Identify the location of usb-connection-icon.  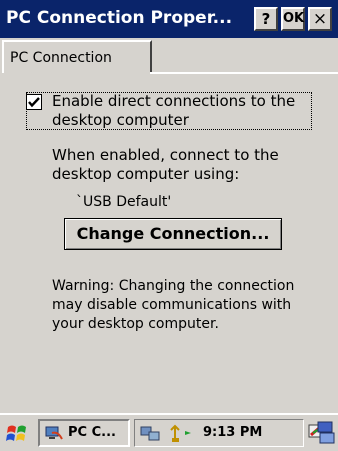
(183, 433).